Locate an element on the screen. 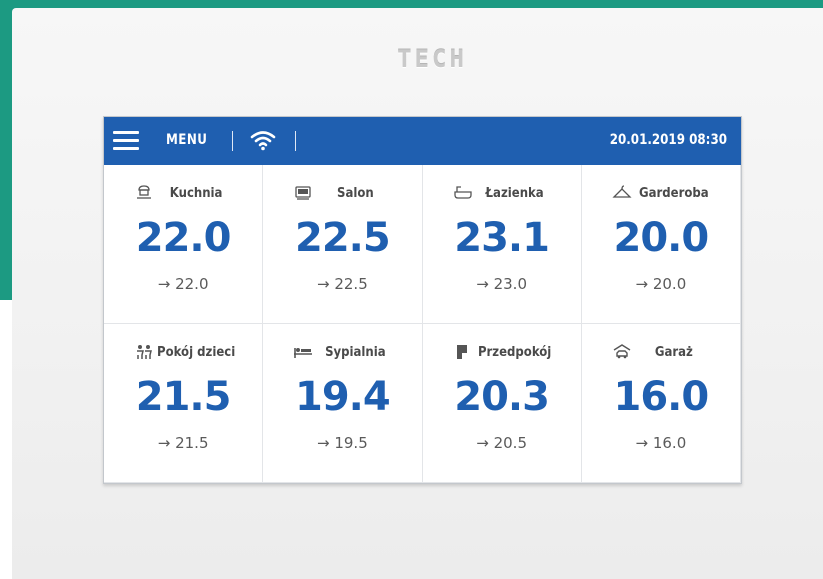  brand-logo: TECH is located at coordinates (432, 59).